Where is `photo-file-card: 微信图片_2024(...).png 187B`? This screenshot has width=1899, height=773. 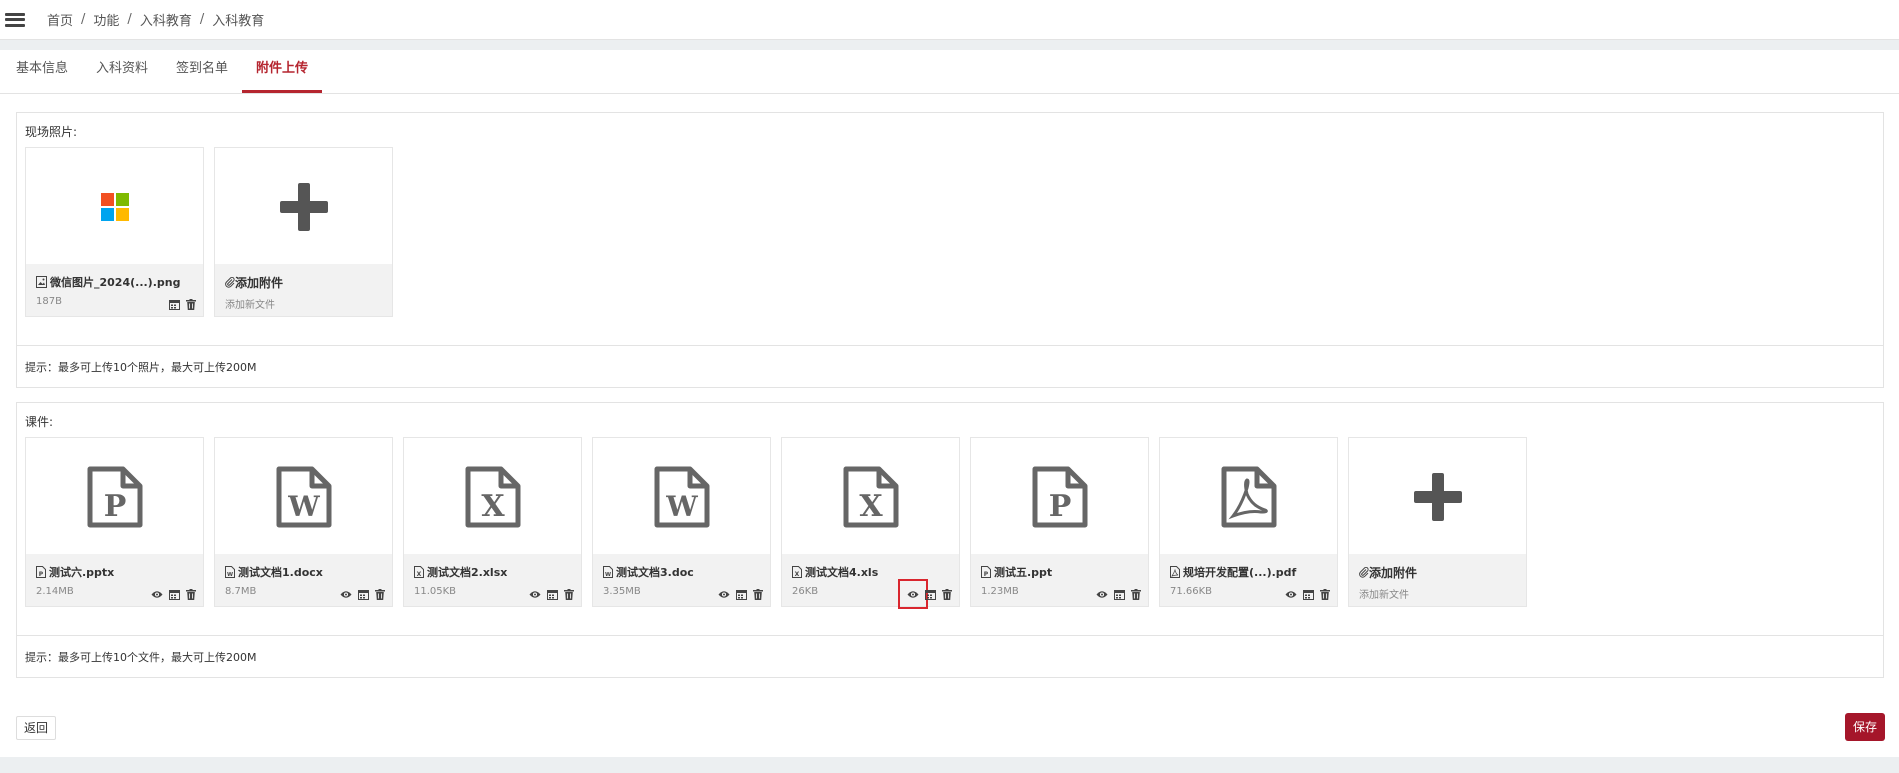
photo-file-card: 微信图片_2024(...).png 187B is located at coordinates (114, 232).